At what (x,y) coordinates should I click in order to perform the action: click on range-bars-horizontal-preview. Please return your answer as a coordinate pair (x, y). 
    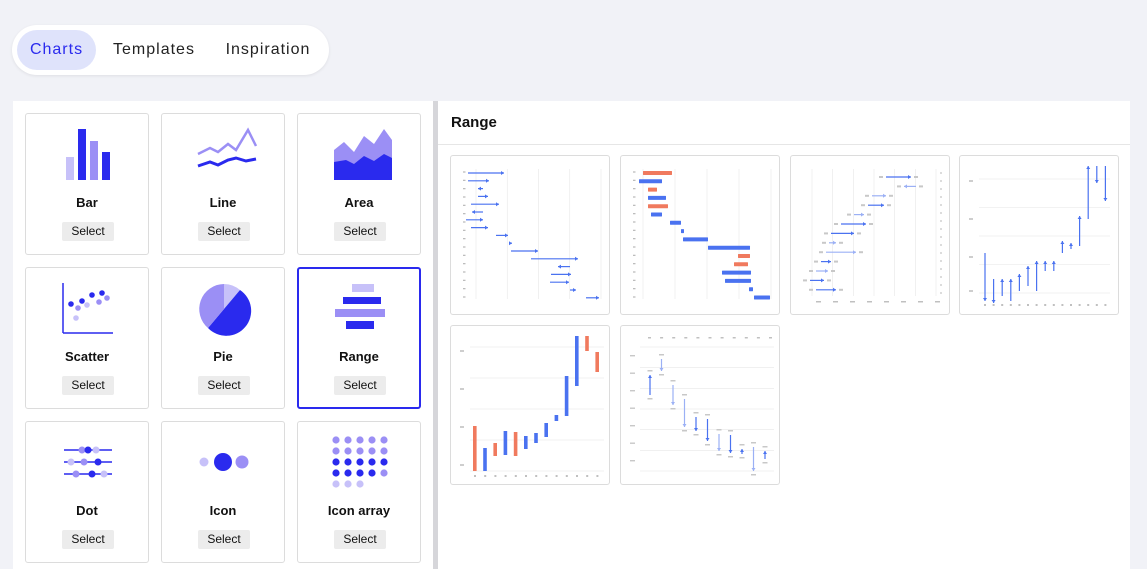
    Looking at the image, I should click on (702, 234).